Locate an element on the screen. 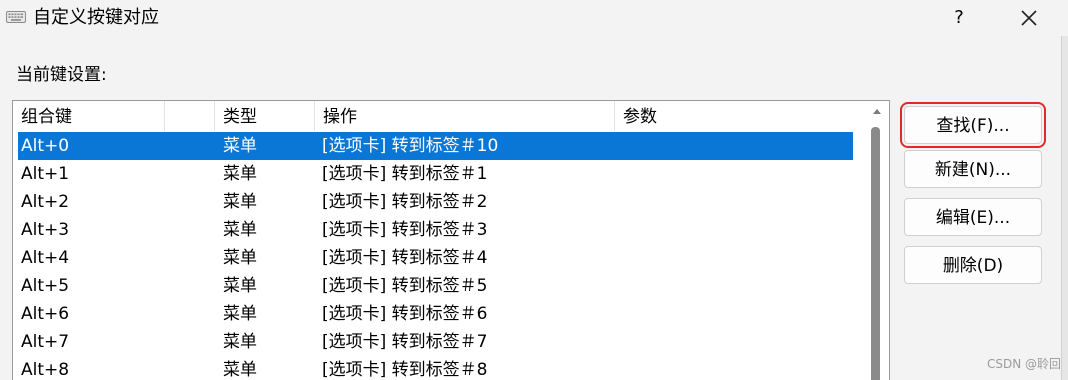 The width and height of the screenshot is (1068, 380). keyboard-icon is located at coordinates (16, 17).